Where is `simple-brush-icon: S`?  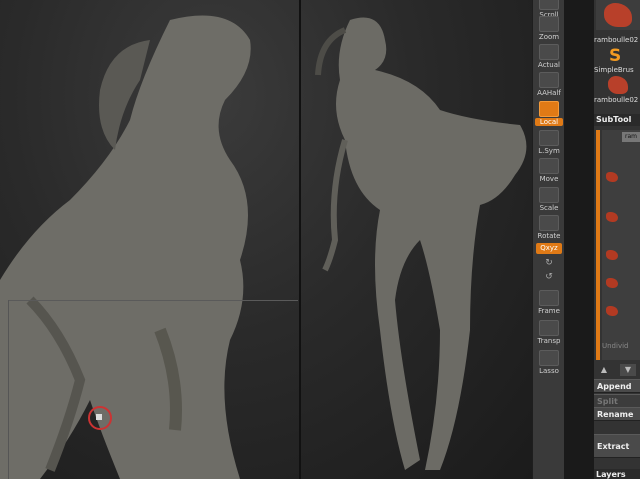
simple-brush-icon: S is located at coordinates (615, 56).